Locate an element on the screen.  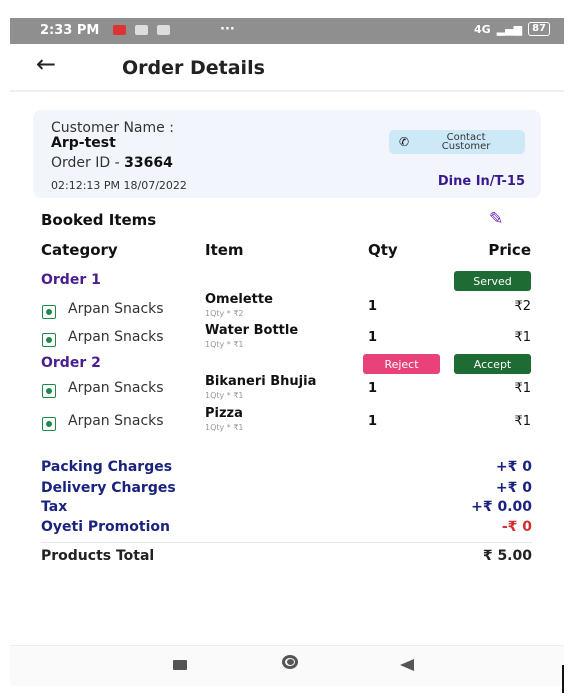
order-id: Order ID - 33664 is located at coordinates (112, 163).